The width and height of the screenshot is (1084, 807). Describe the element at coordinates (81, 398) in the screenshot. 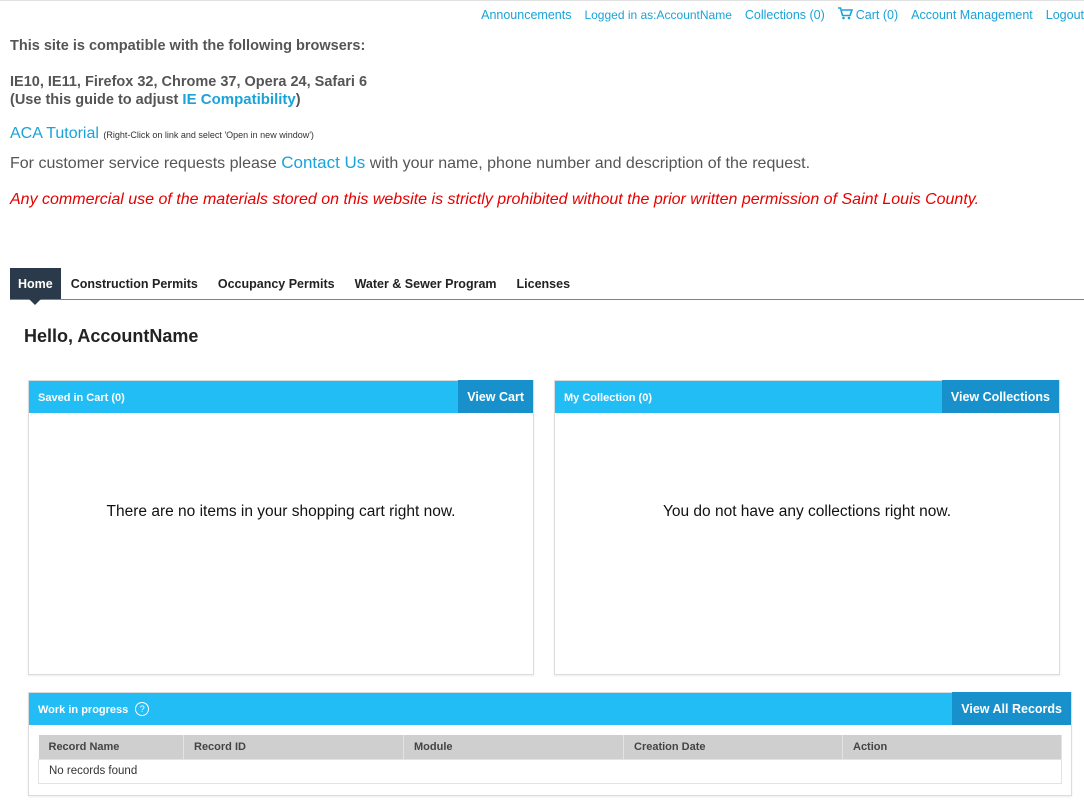

I see `cart-panel-title: Saved in Cart (0)` at that location.